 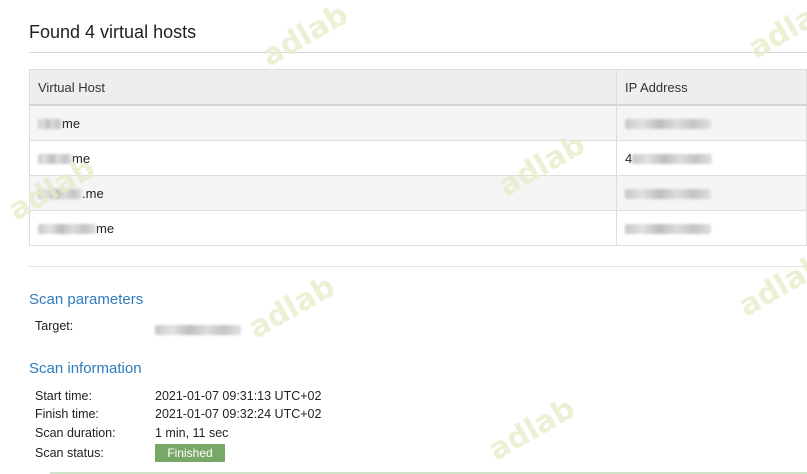 I want to click on column-header-ip-address: IP Address, so click(x=711, y=87).